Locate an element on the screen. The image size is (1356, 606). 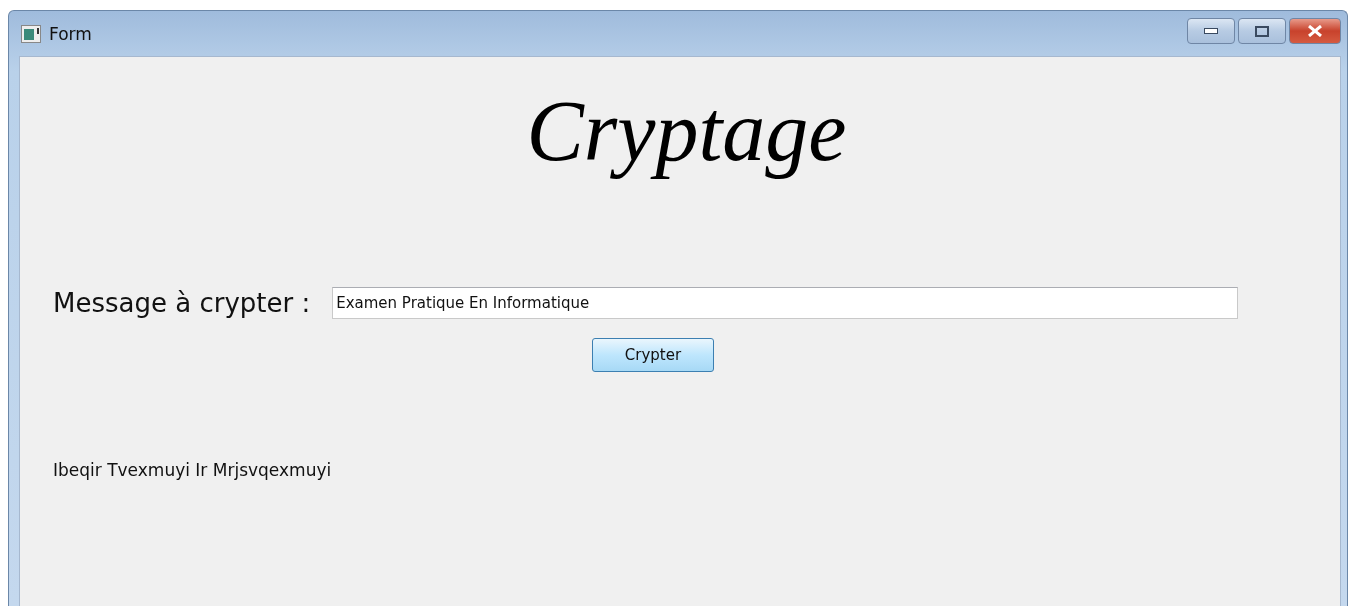
message-label: Message à crypter : is located at coordinates (182, 303).